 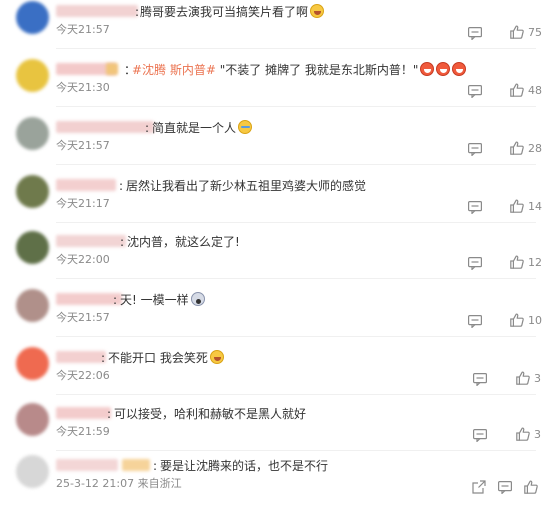 What do you see at coordinates (526, 90) in the screenshot?
I see `like-button: 48` at bounding box center [526, 90].